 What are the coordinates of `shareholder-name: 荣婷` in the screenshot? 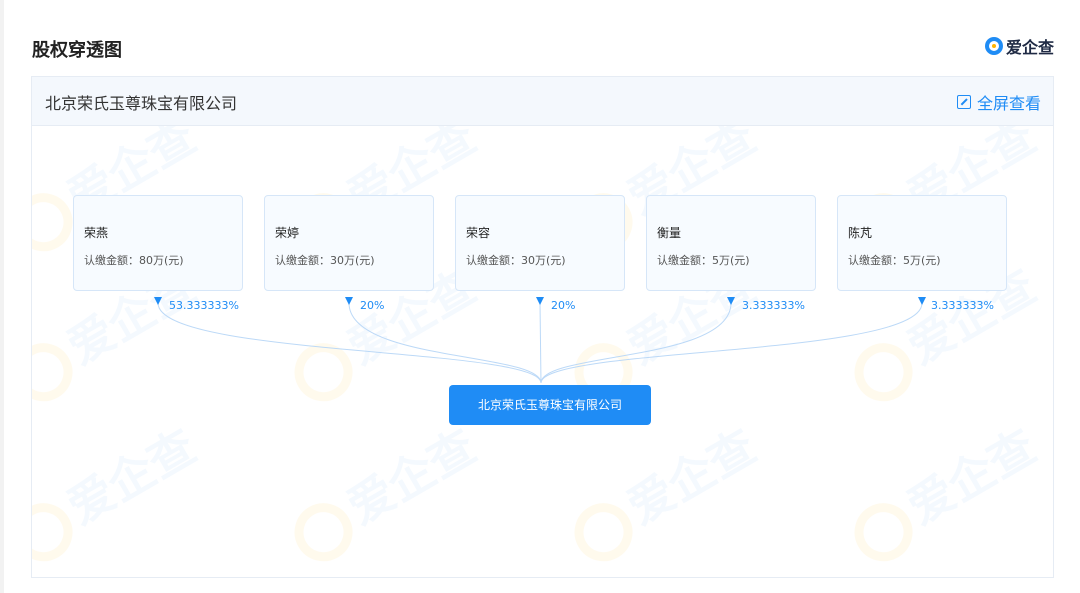 It's located at (287, 233).